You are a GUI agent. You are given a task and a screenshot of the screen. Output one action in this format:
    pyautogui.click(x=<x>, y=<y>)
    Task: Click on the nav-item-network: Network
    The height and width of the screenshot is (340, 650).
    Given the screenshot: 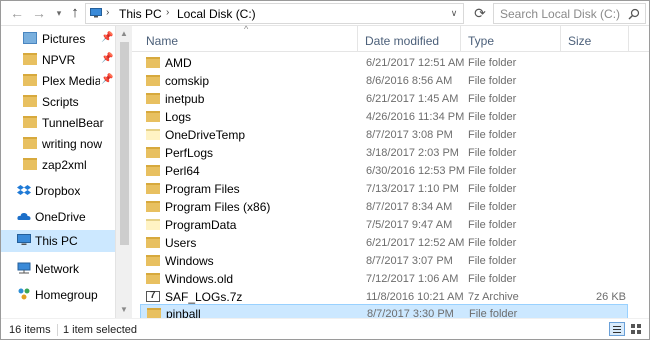 What is the action you would take?
    pyautogui.click(x=58, y=269)
    